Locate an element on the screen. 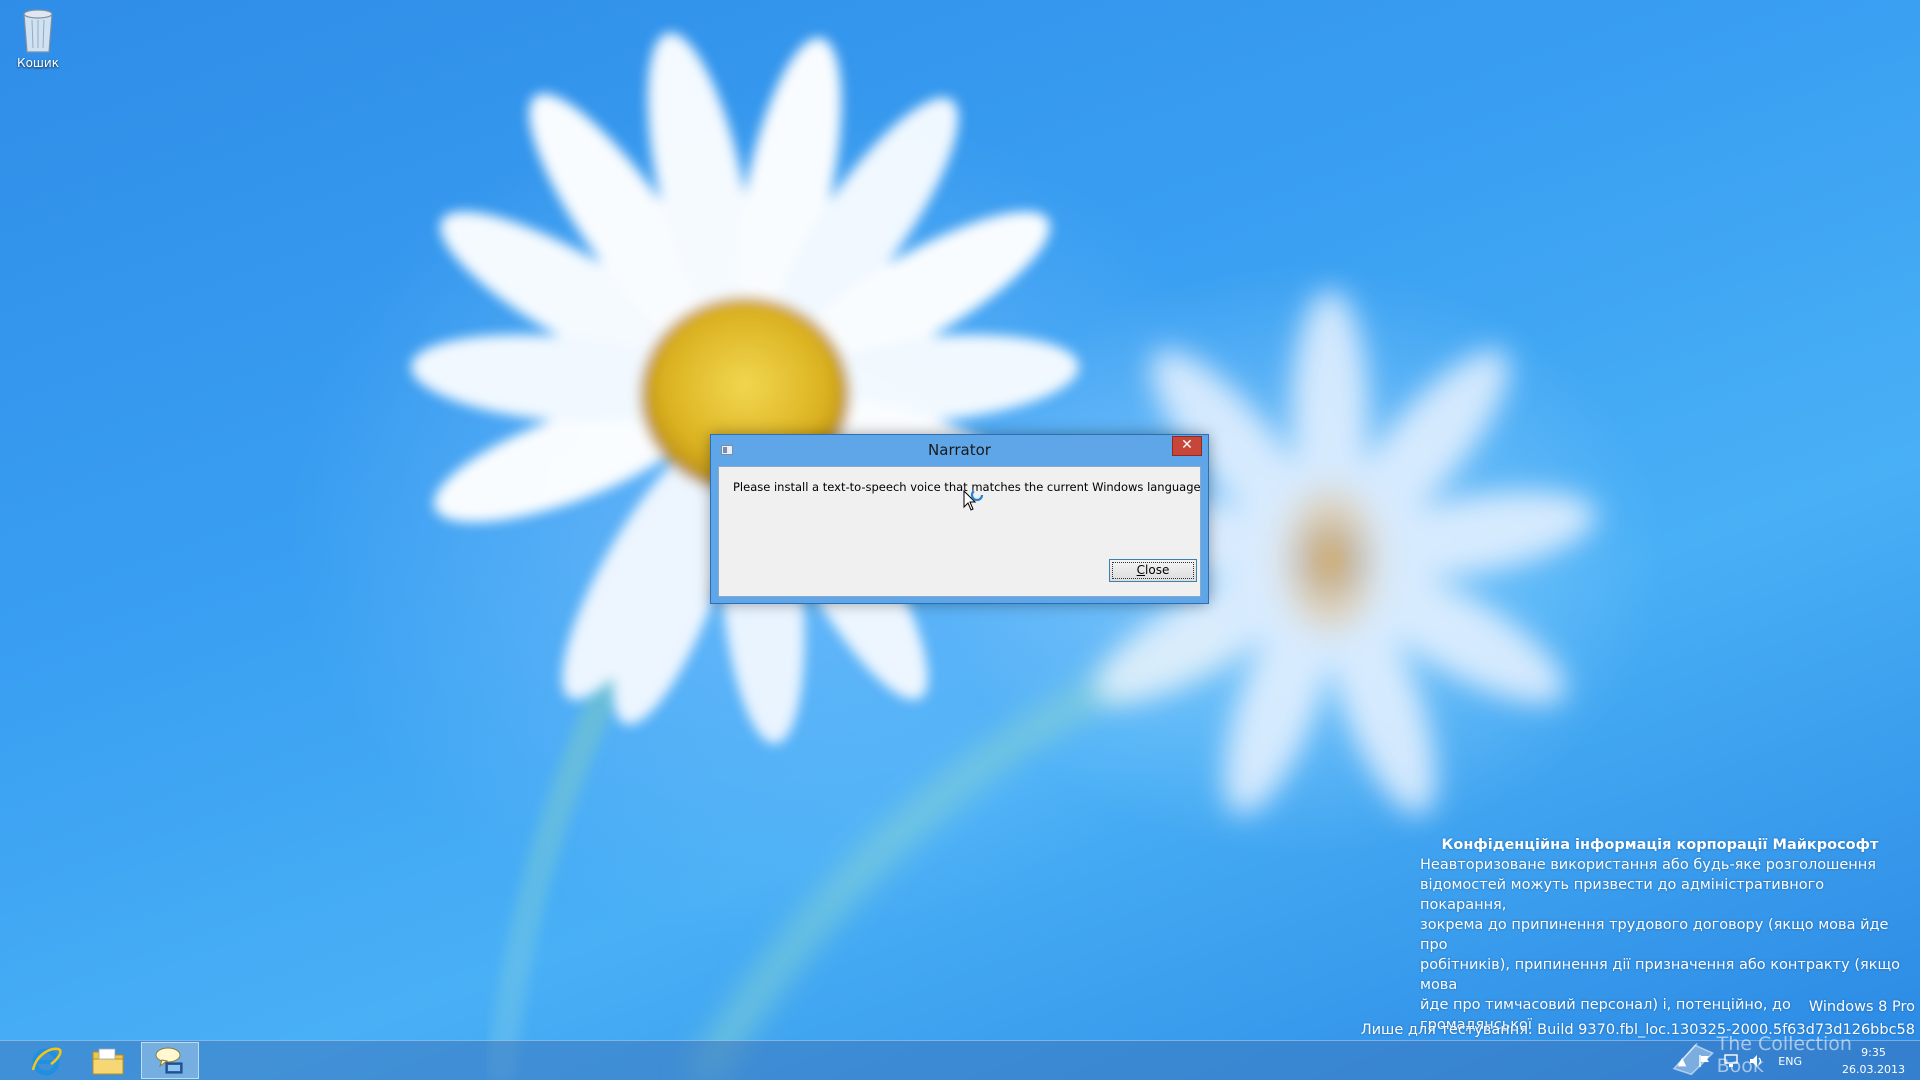  file-explorer-icon is located at coordinates (108, 1061).